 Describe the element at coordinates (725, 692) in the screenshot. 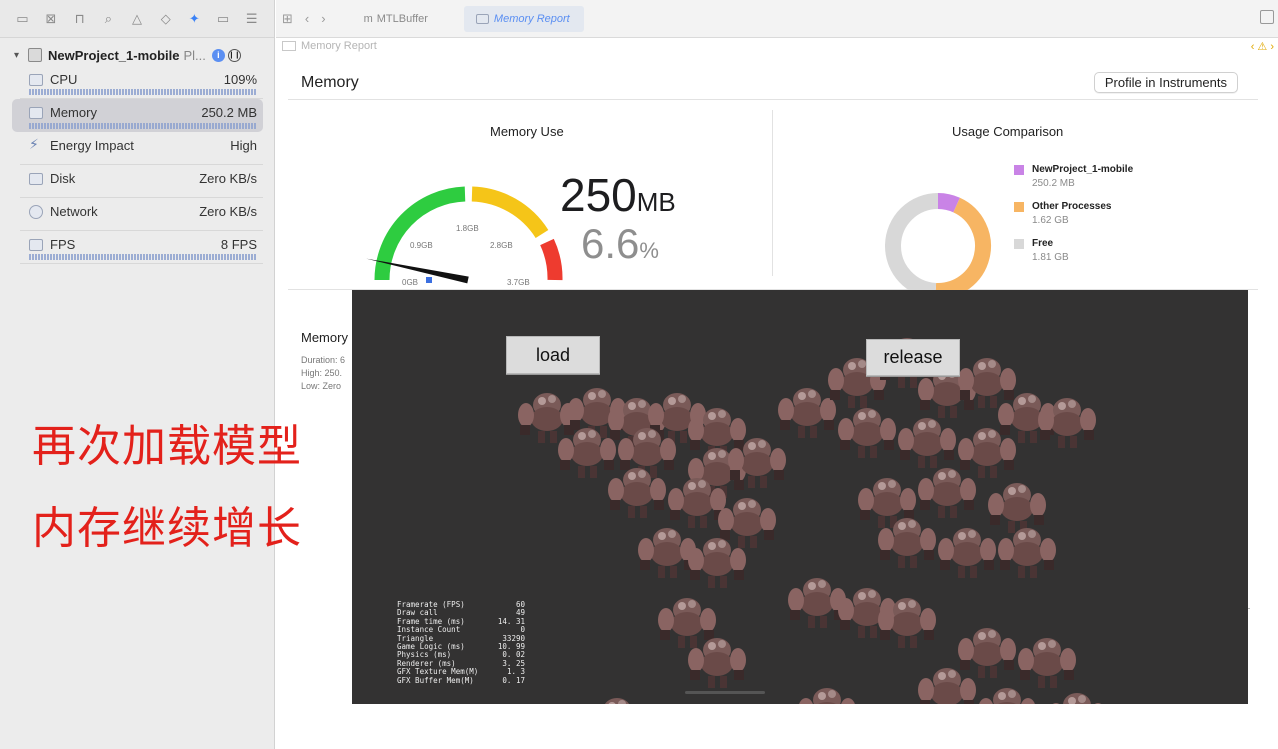

I see `scroll-indicator` at that location.